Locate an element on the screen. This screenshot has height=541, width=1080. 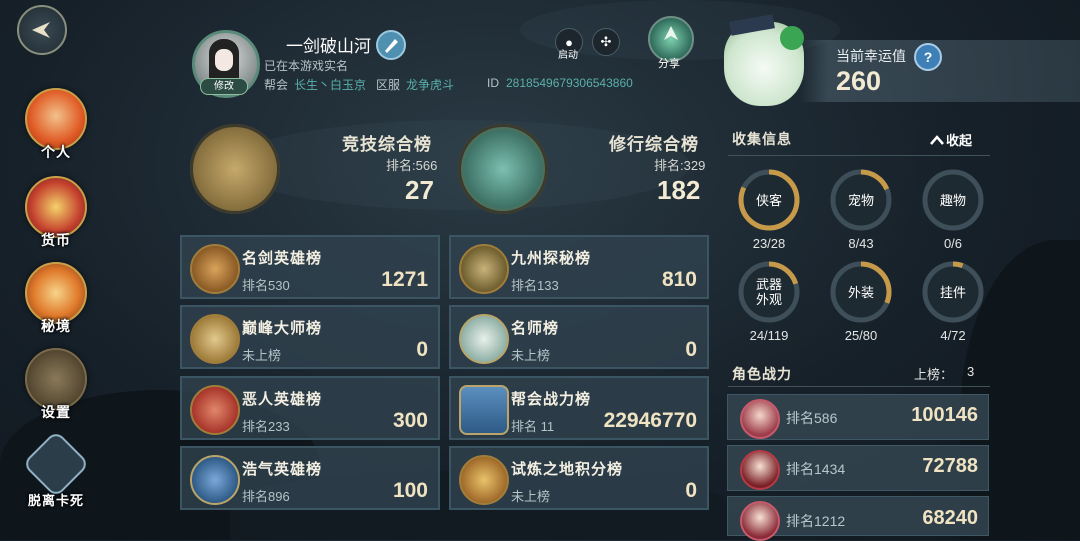
collect-ring: 宠物 is located at coordinates (861, 200).